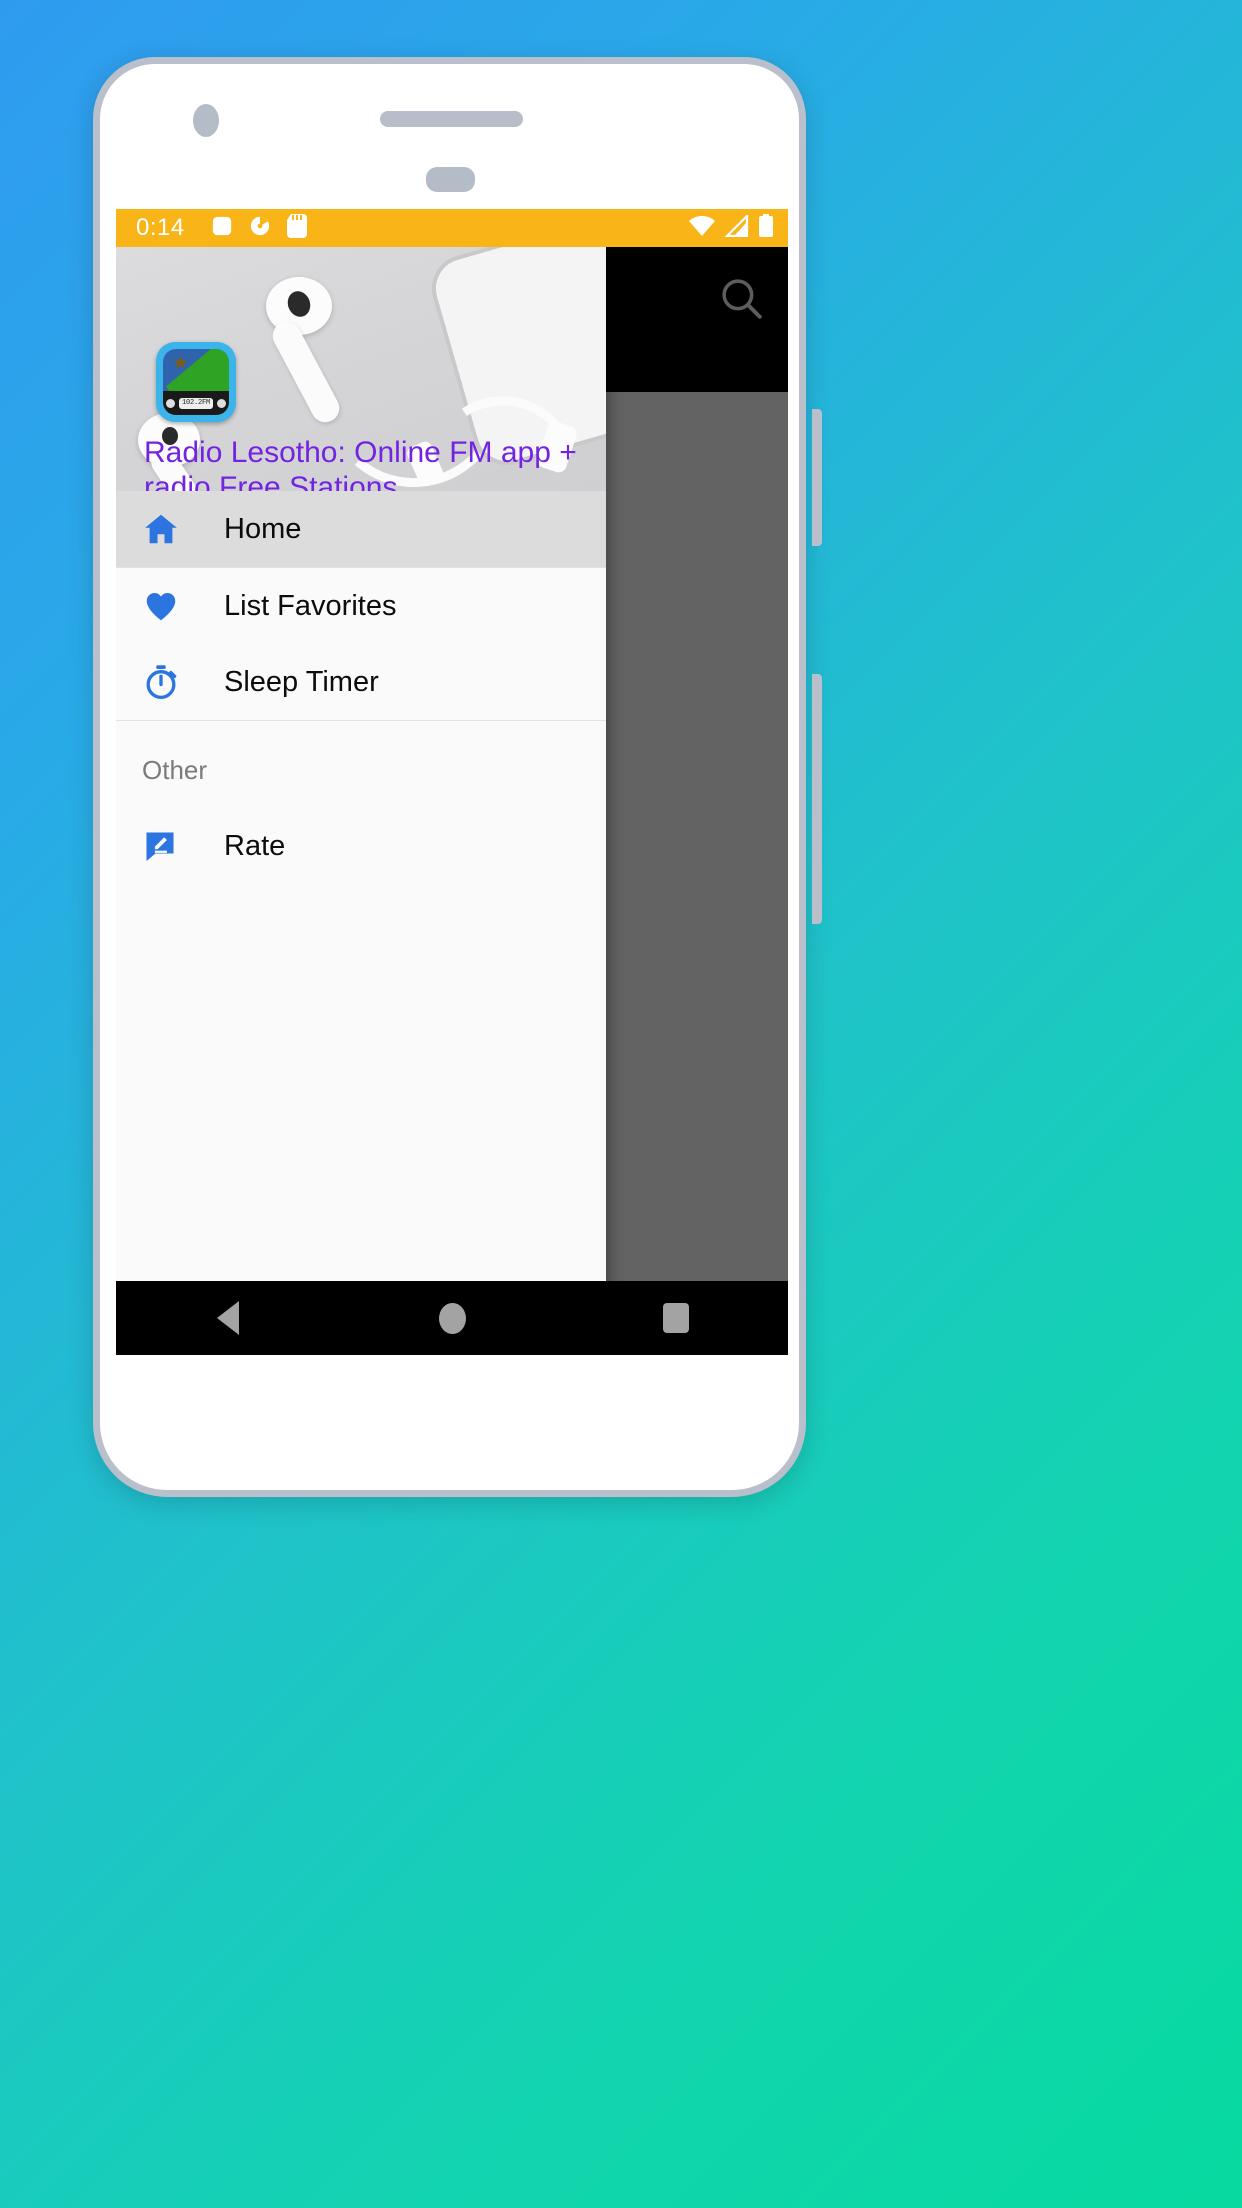 This screenshot has width=1242, height=2208. Describe the element at coordinates (170, 846) in the screenshot. I see `rate-review-icon` at that location.